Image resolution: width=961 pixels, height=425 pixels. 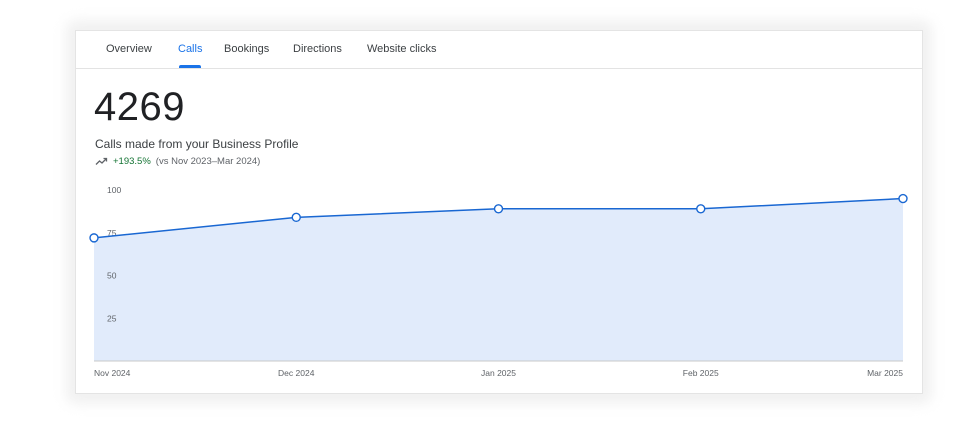 What do you see at coordinates (112, 276) in the screenshot?
I see `y-tick-label: 50` at bounding box center [112, 276].